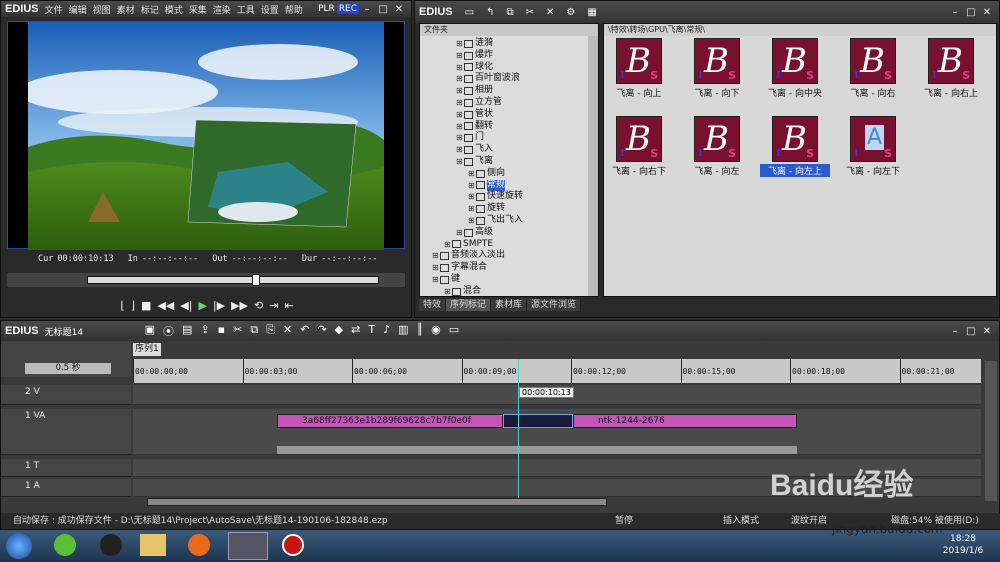 The height and width of the screenshot is (562, 1000). I want to click on tree-scrollbar, so click(593, 166).